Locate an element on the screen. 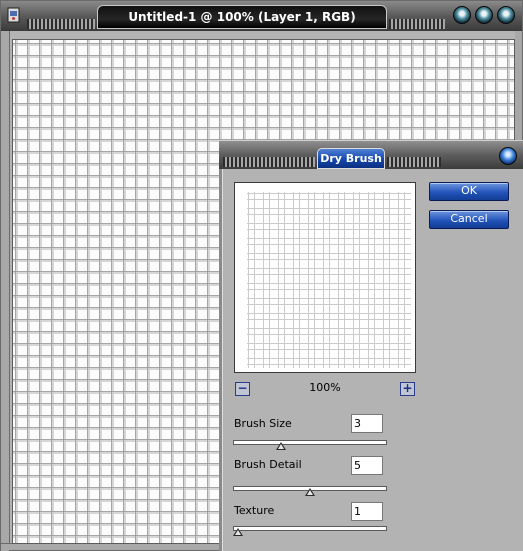 This screenshot has width=523, height=551. zoom-in-icon: + is located at coordinates (407, 389).